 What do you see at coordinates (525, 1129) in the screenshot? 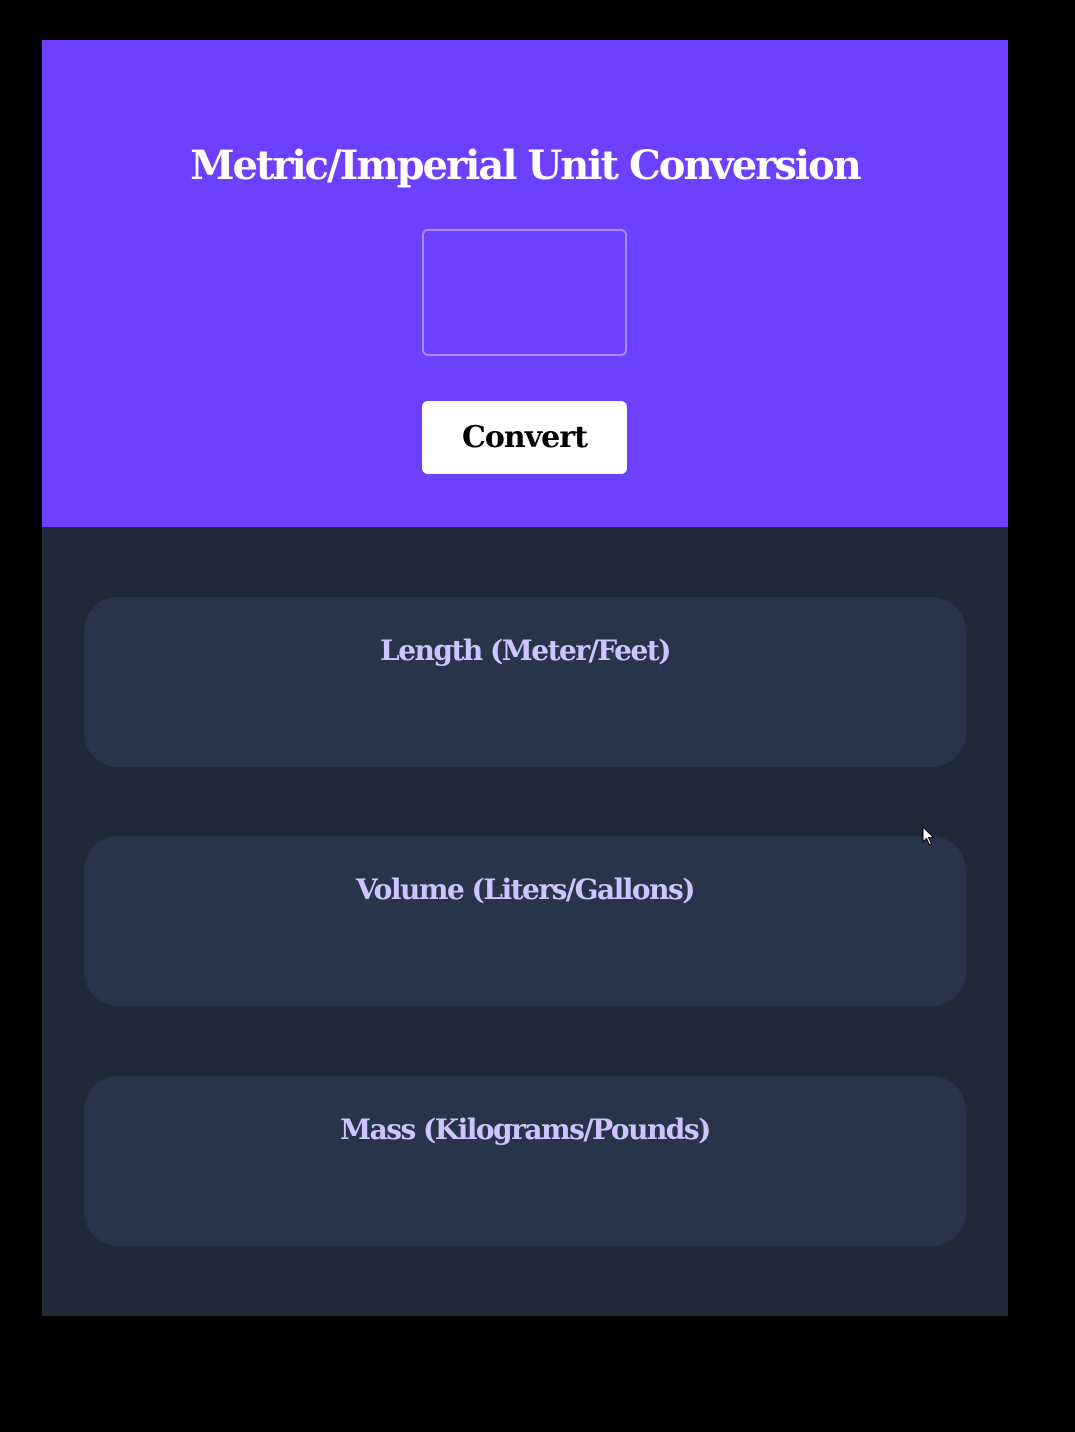
I see `mass-card-title: Mass (Kilograms/Pounds)` at bounding box center [525, 1129].